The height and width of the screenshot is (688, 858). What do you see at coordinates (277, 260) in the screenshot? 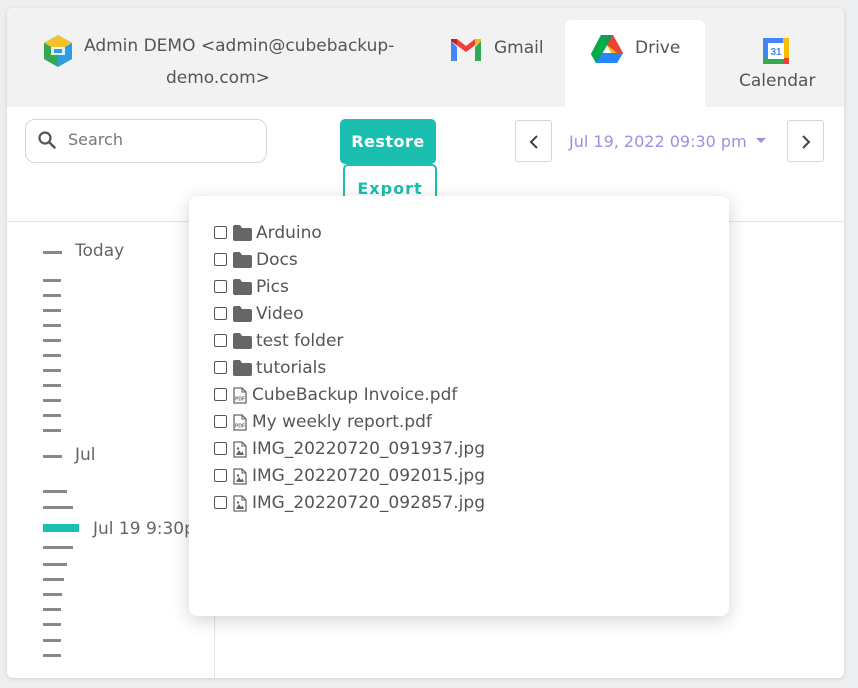
I see `file-name: Docs` at bounding box center [277, 260].